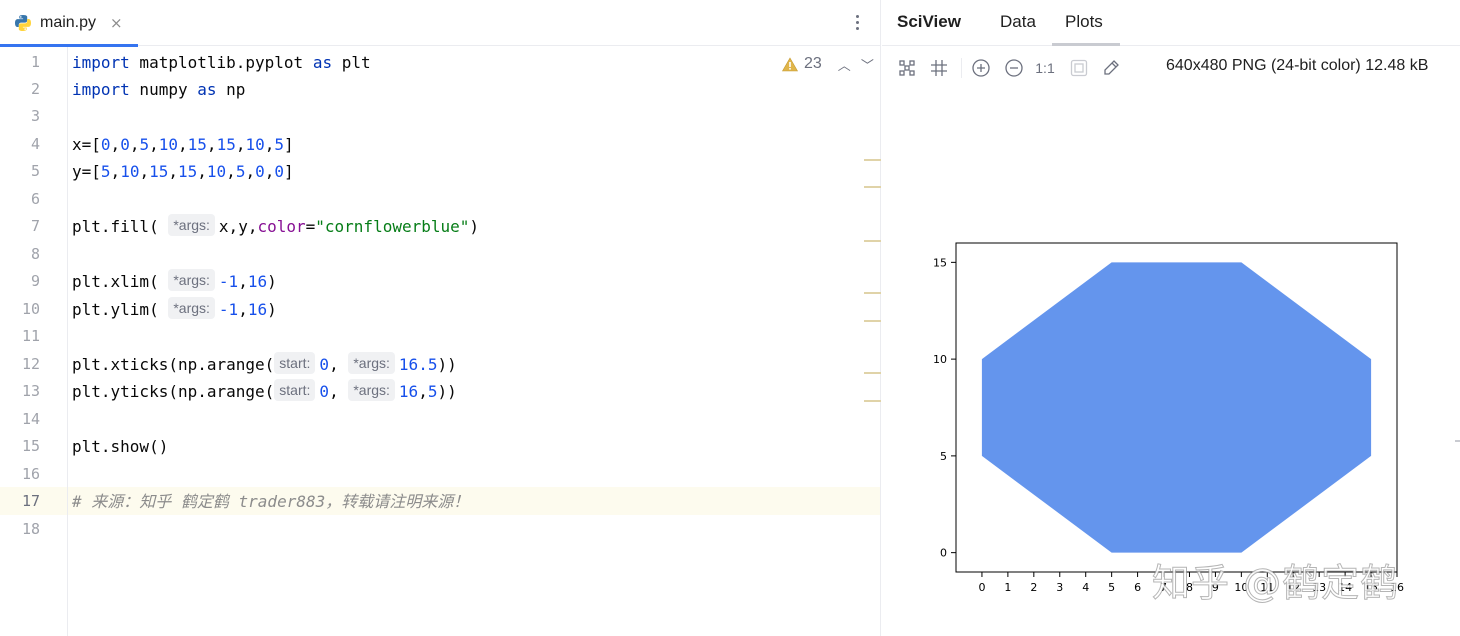  I want to click on sciview-tab-bar: SciView Data Plots, so click(1171, 23).